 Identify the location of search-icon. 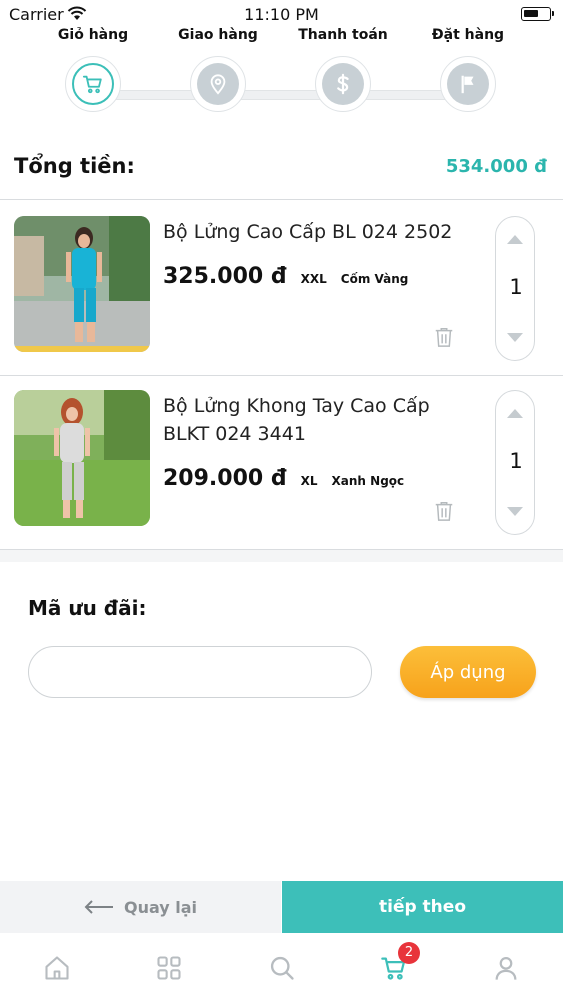
(282, 968).